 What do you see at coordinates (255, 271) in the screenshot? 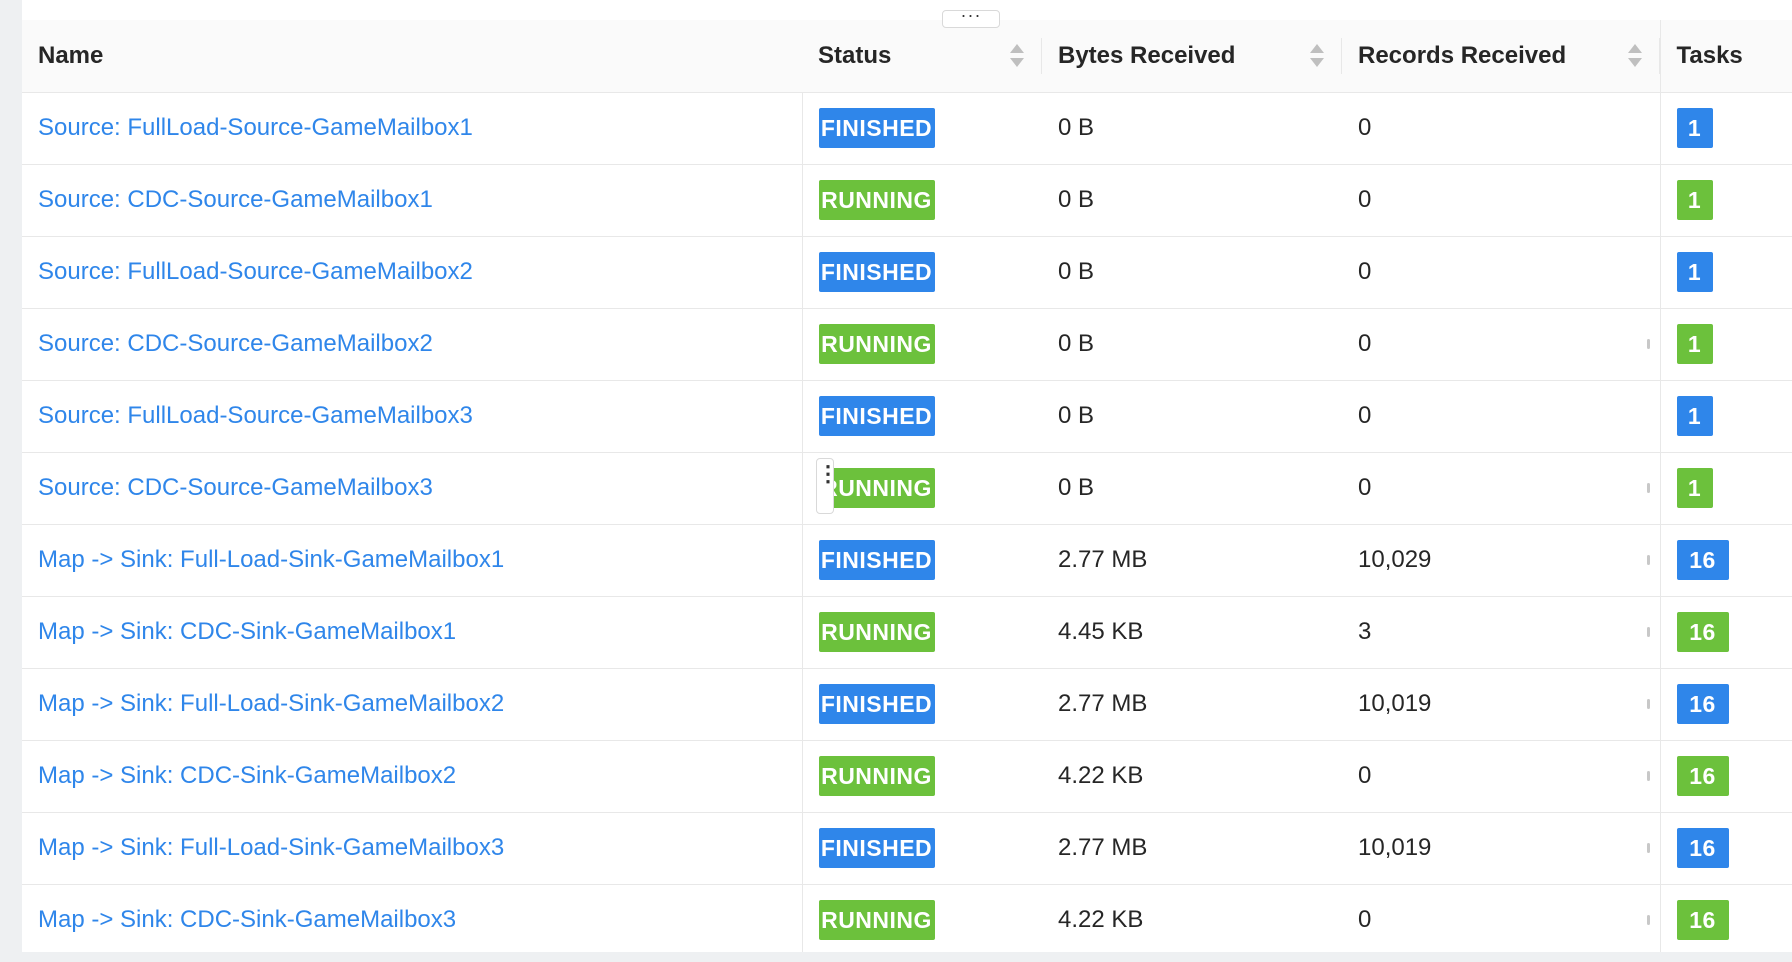
I see `job-vertex-link: Source: FullLoad-Source-GameMailbox2` at bounding box center [255, 271].